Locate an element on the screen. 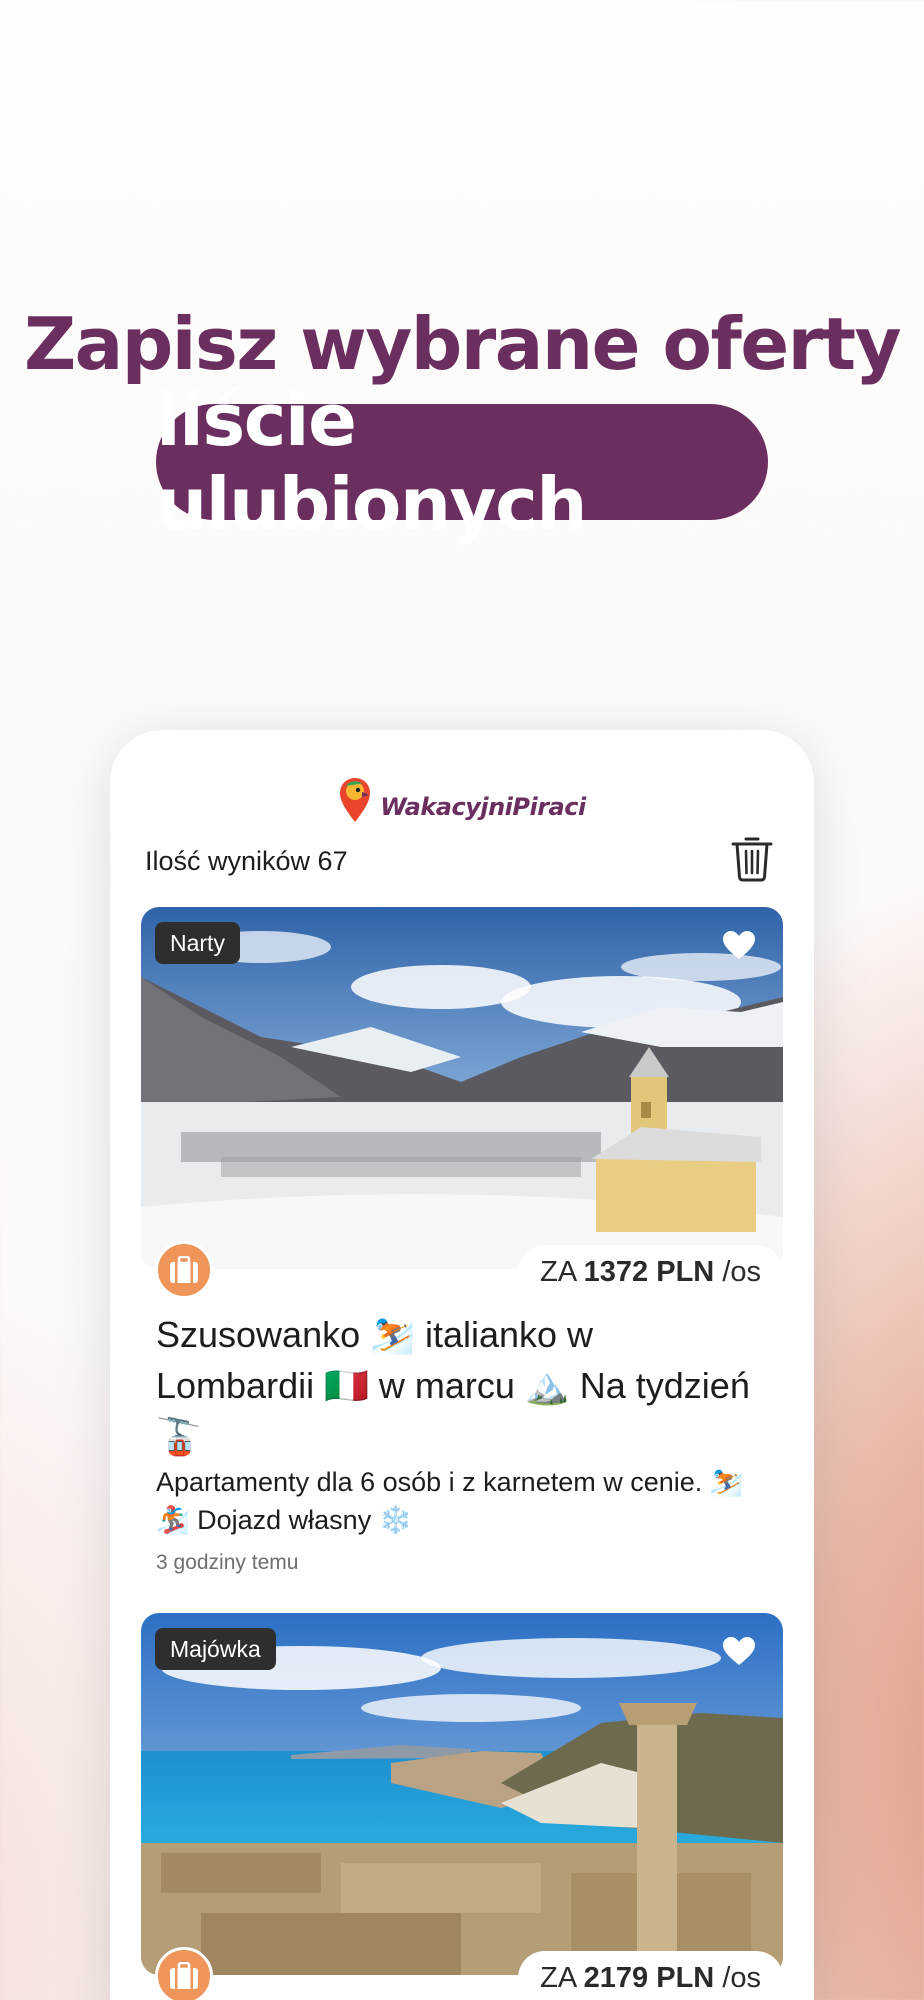  results-count: Ilość wyników 67 is located at coordinates (246, 861).